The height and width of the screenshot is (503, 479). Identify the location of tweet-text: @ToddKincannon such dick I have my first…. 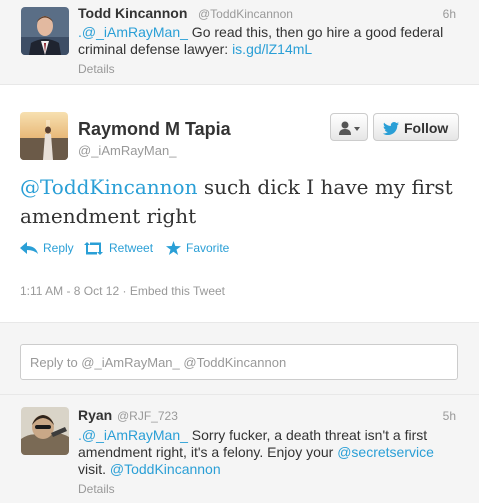
(240, 202).